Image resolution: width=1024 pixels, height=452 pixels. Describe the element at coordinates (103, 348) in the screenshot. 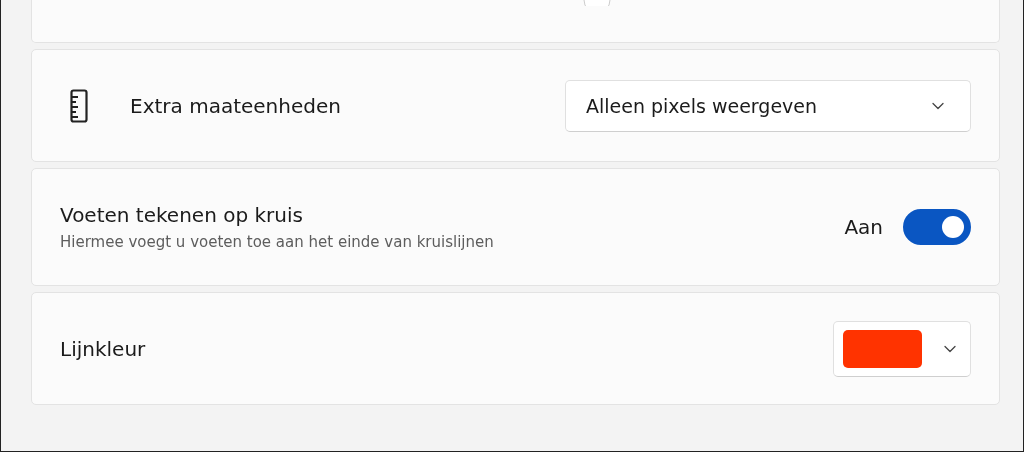

I see `setting-label: Lijnkleur` at that location.